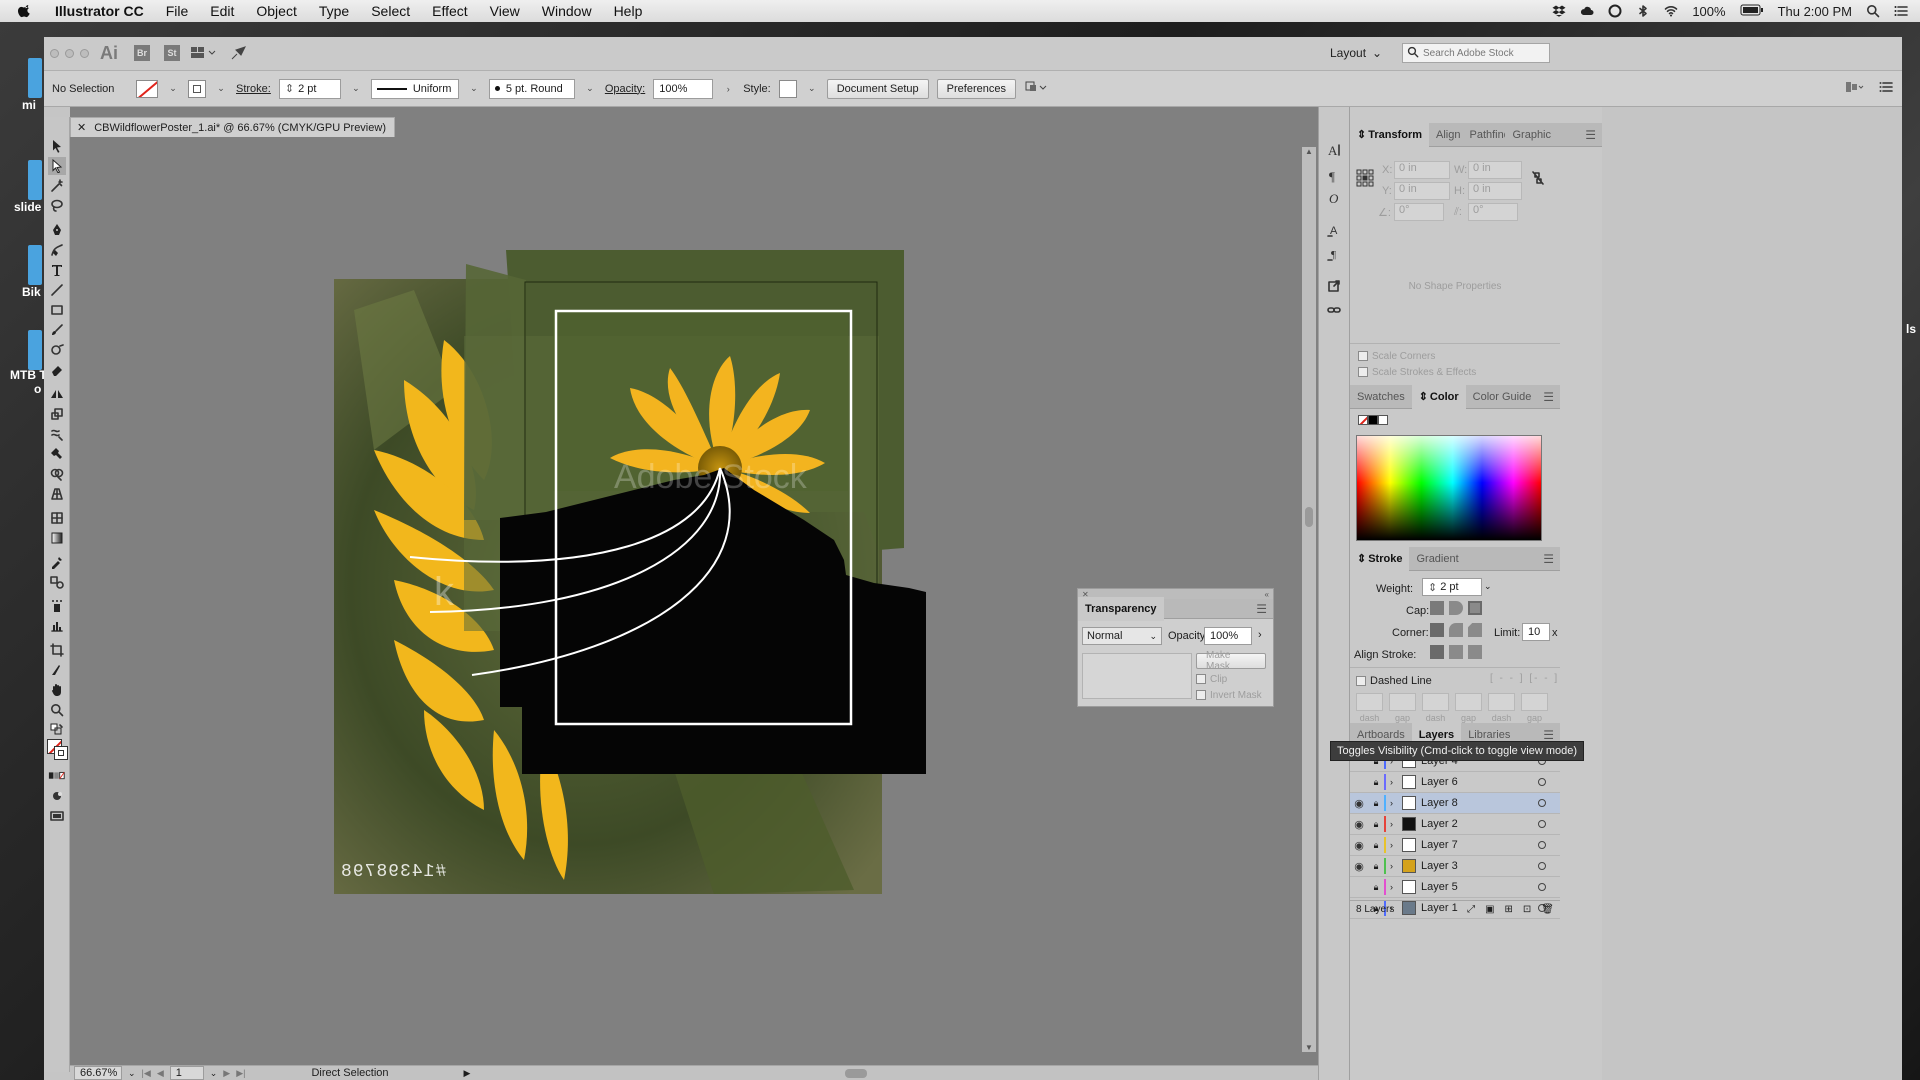  What do you see at coordinates (57, 538) in the screenshot?
I see `gradient-tool` at bounding box center [57, 538].